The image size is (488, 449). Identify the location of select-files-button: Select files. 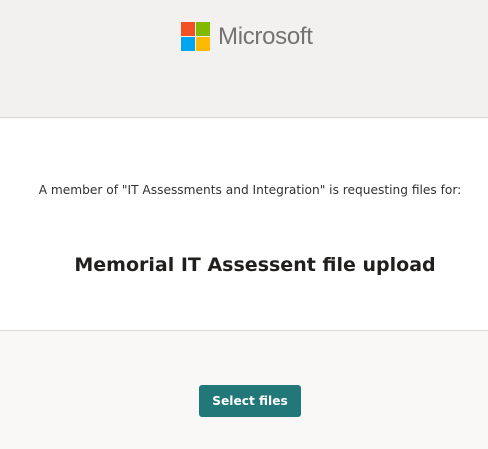
(250, 401).